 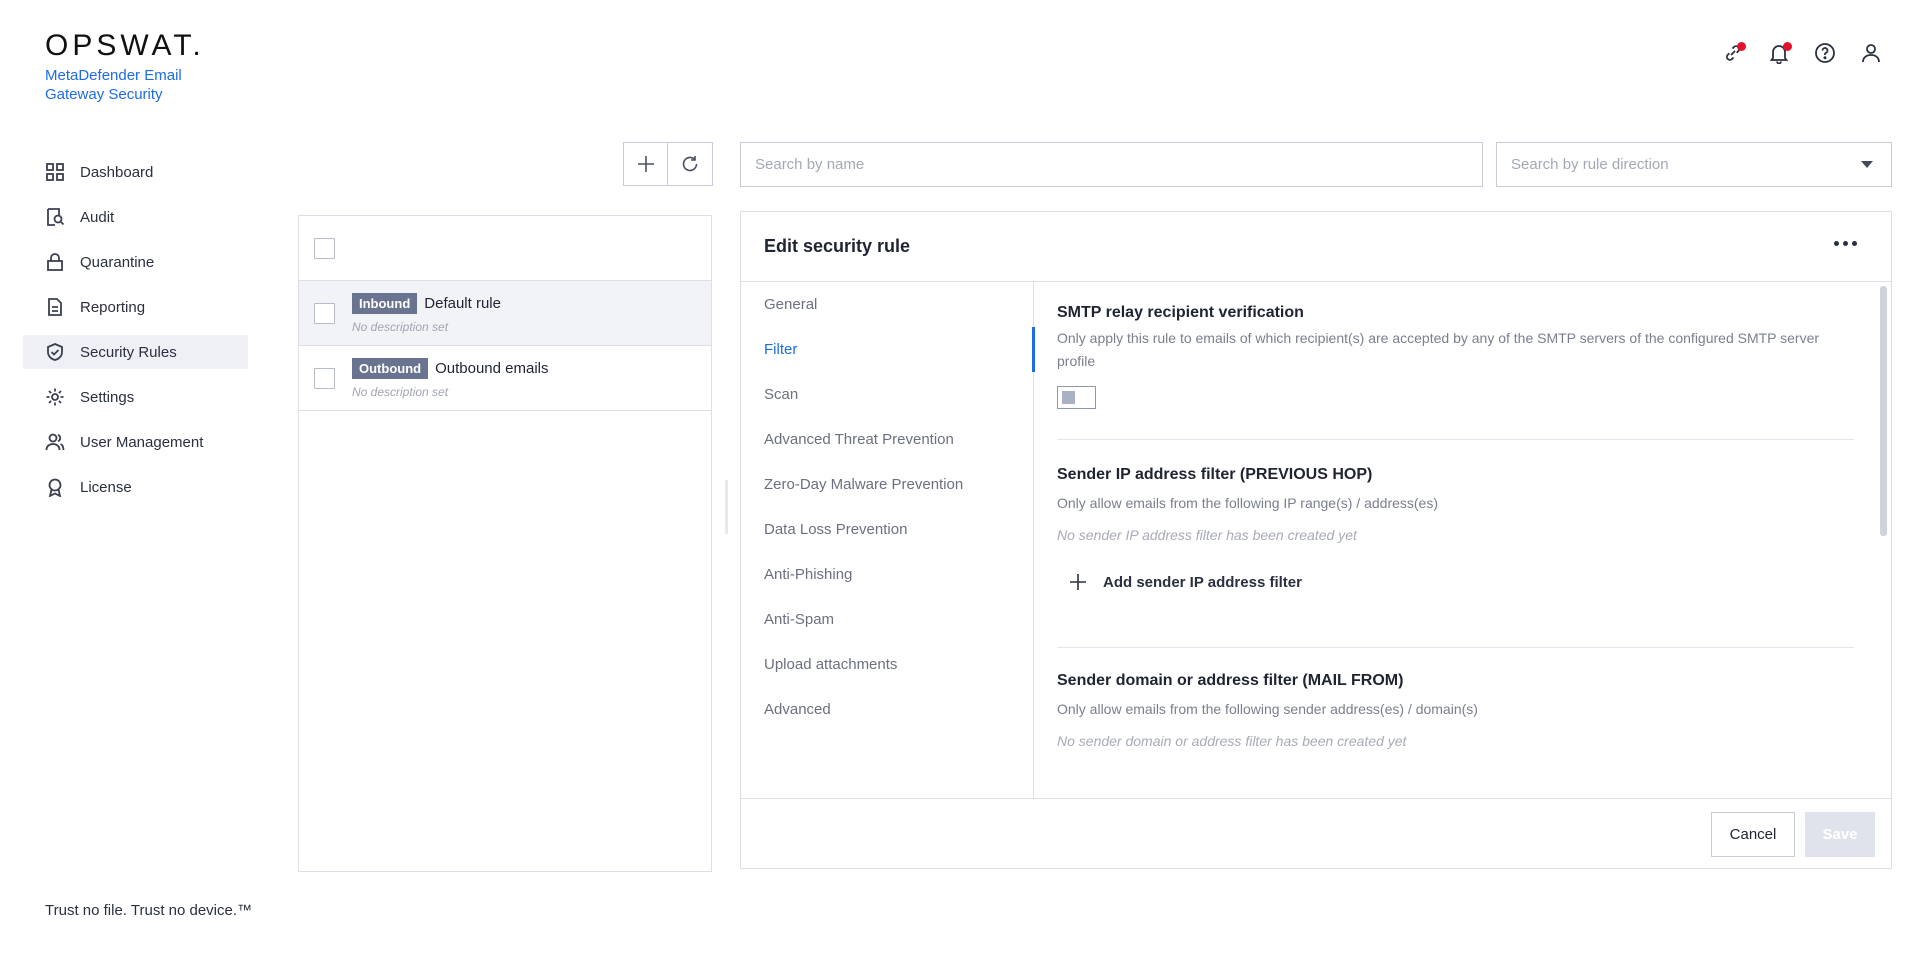 I want to click on section-title: SMTP relay recipient verification, so click(x=1180, y=312).